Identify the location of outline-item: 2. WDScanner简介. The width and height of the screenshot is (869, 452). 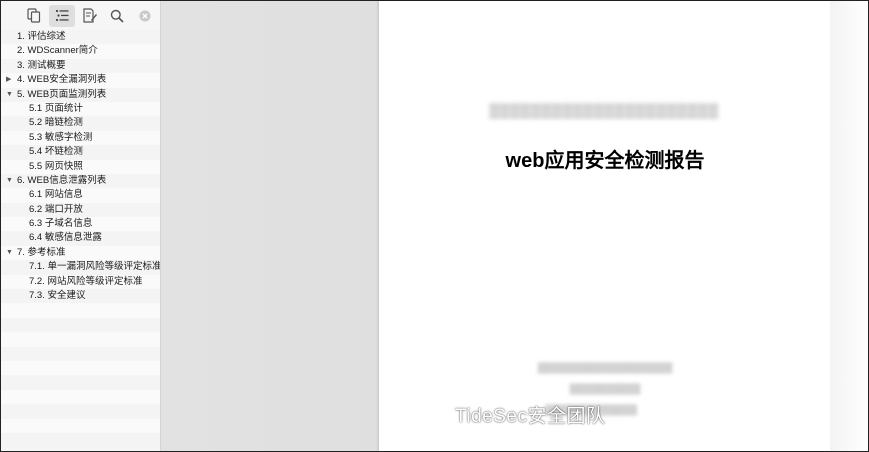
(80, 51).